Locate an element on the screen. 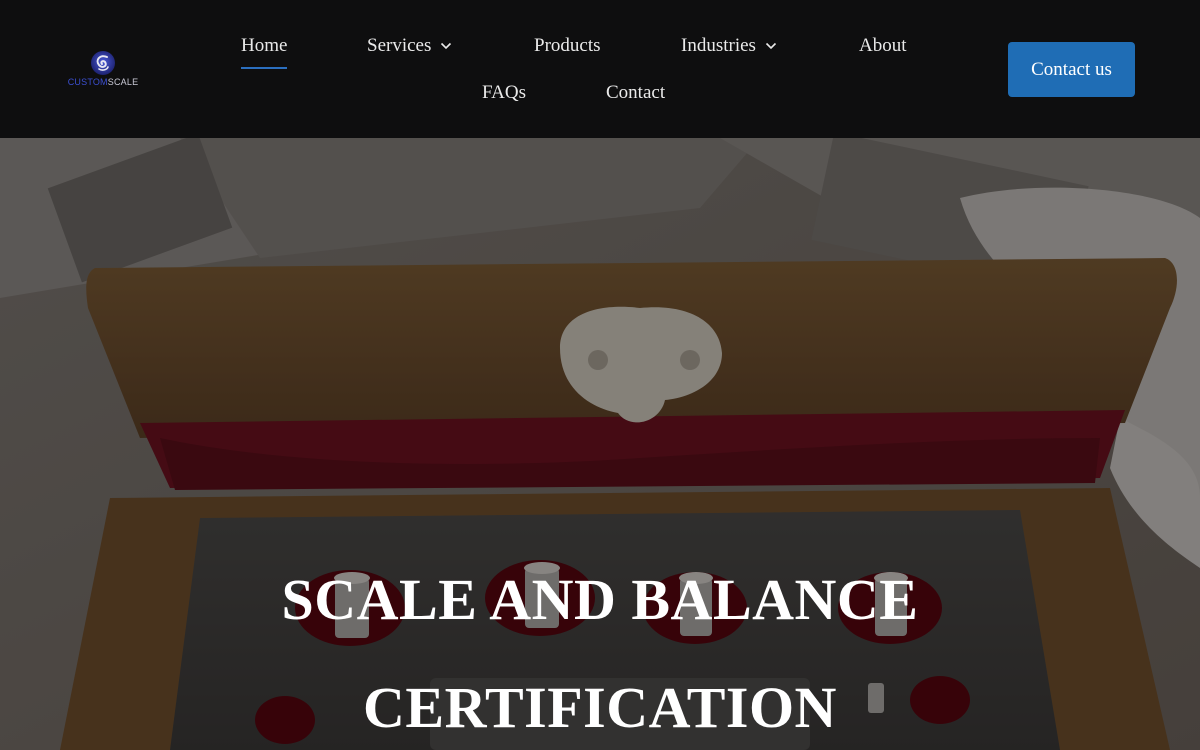 The width and height of the screenshot is (1200, 750). nav-item-faqs: FAQs is located at coordinates (504, 93).